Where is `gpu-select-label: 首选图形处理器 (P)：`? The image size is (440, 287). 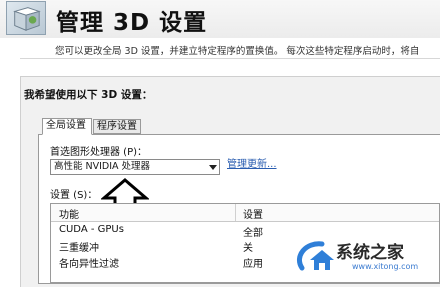 gpu-select-label: 首选图形处理器 (P)： is located at coordinates (99, 152).